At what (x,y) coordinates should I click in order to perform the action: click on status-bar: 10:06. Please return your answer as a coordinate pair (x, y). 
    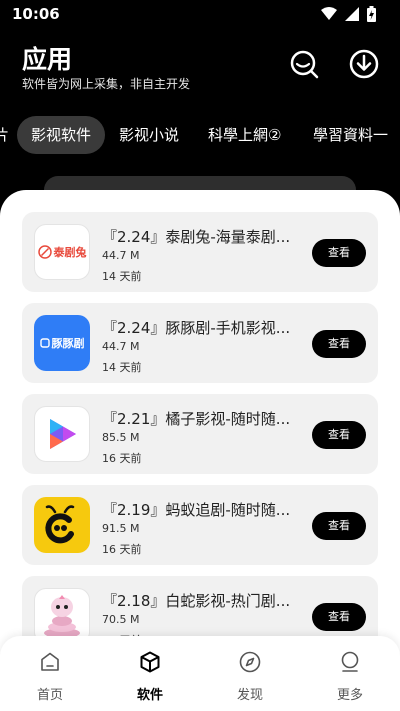
    Looking at the image, I should click on (200, 14).